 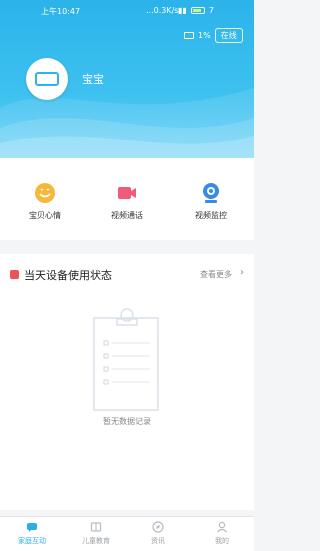 What do you see at coordinates (158, 533) in the screenshot?
I see `tab-news: 资讯` at bounding box center [158, 533].